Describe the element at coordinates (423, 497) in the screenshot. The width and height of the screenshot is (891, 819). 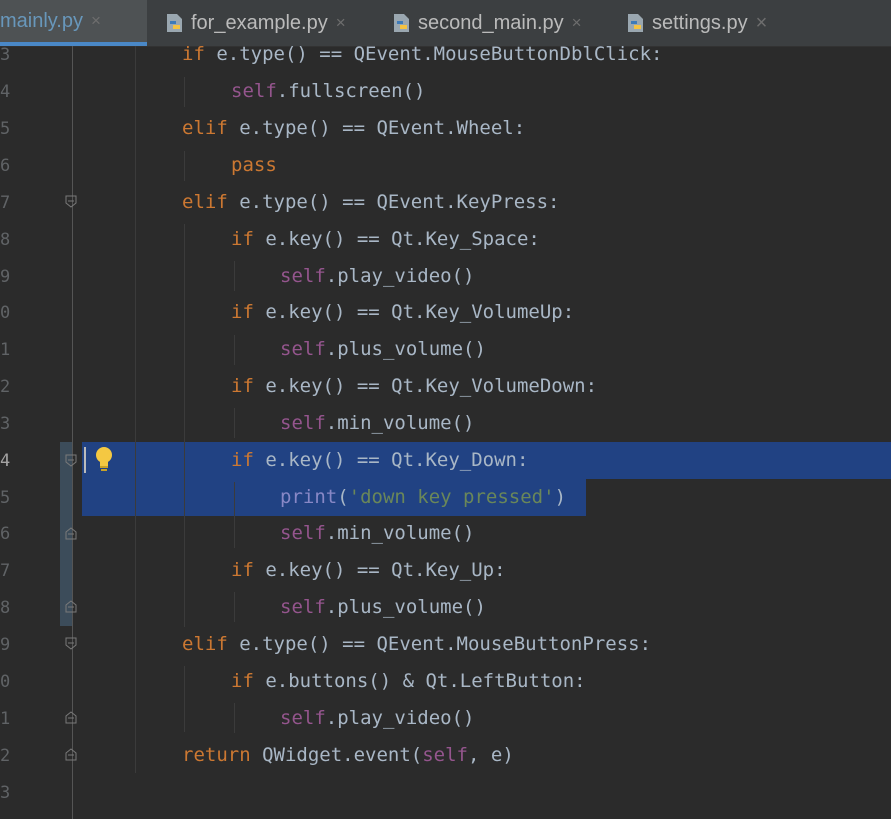
I see `code-line: print('down key pressed')` at that location.